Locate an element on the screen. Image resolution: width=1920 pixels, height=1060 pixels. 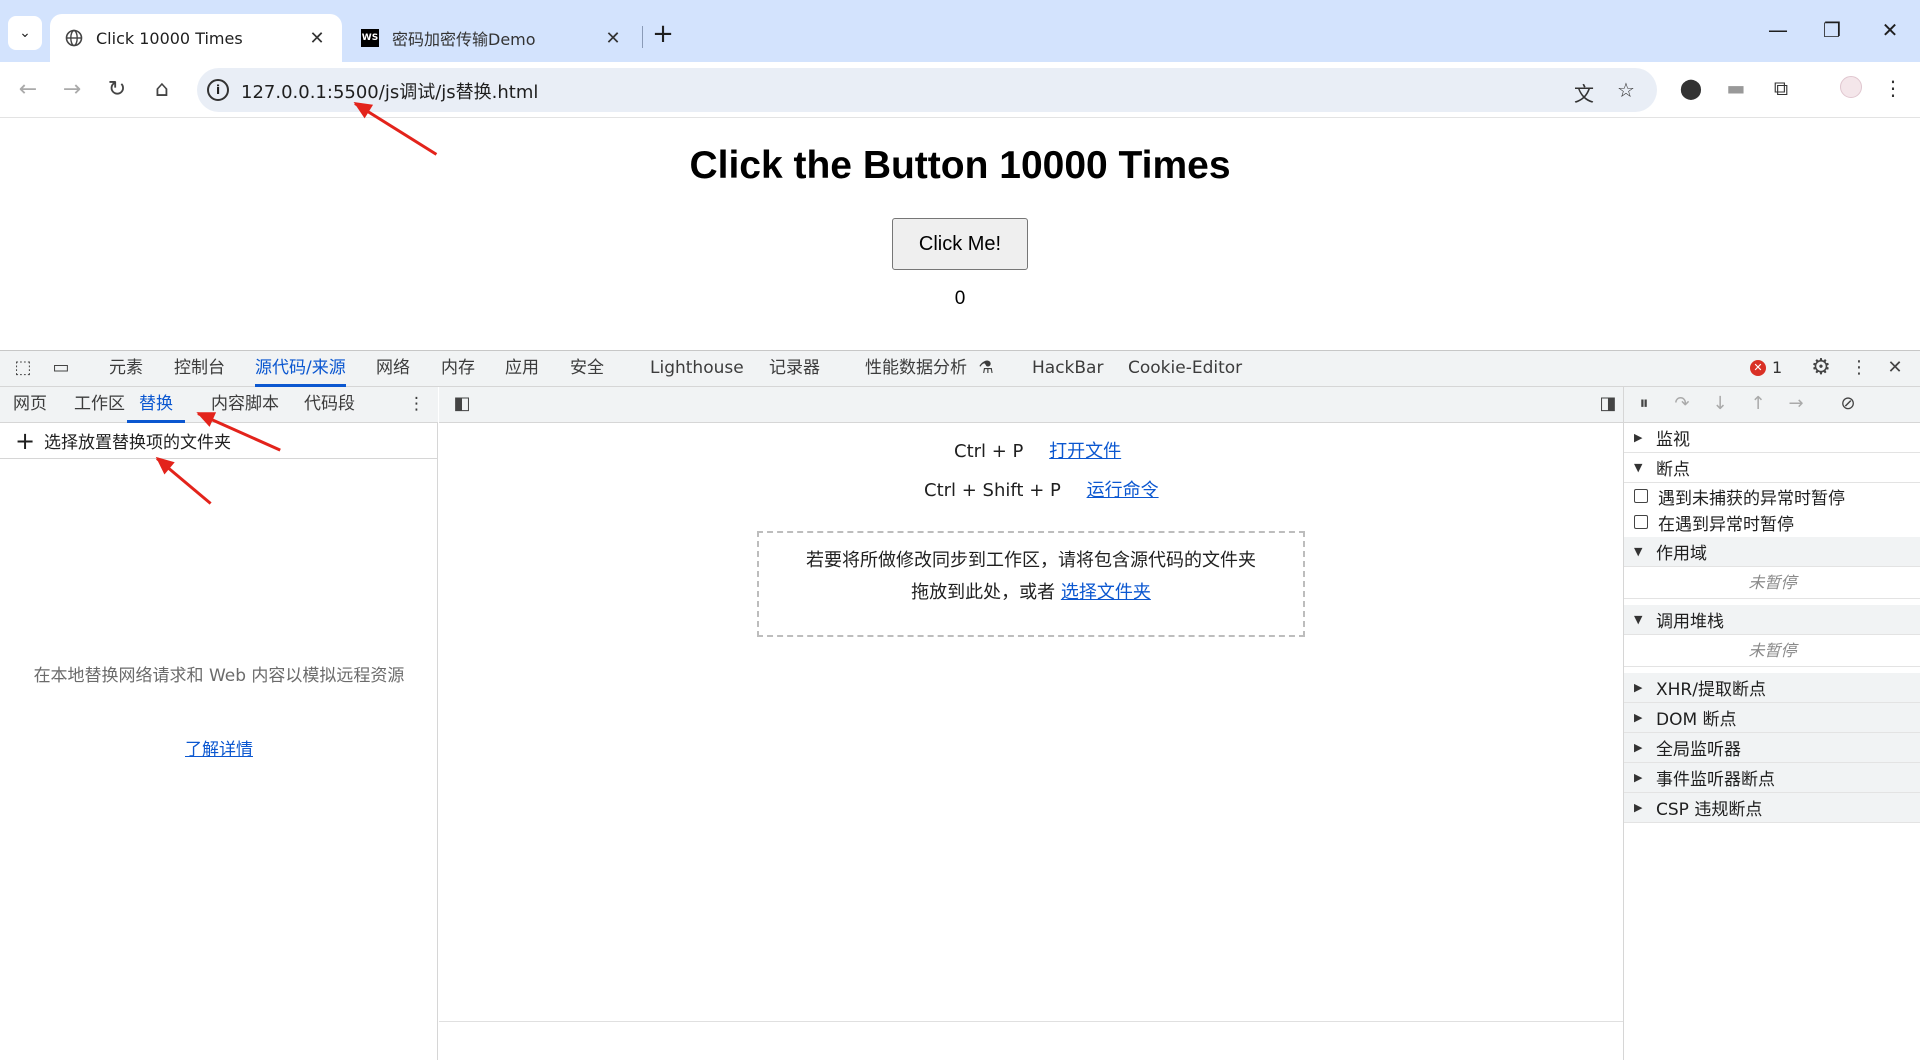
shortcut-run-command: Ctrl + Shift + P 运行命令 is located at coordinates (1041, 489).